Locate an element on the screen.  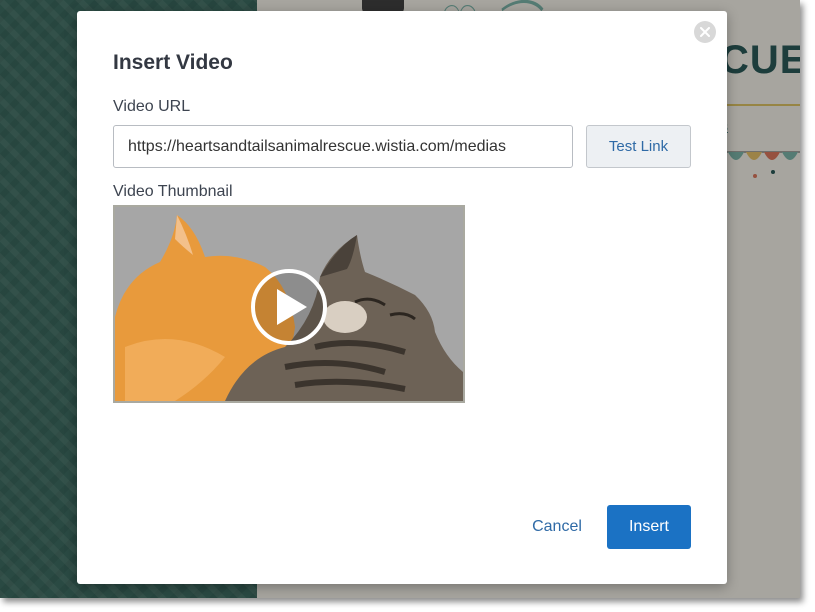
video-thumbnail-label: Video Thumbnail is located at coordinates (173, 191).